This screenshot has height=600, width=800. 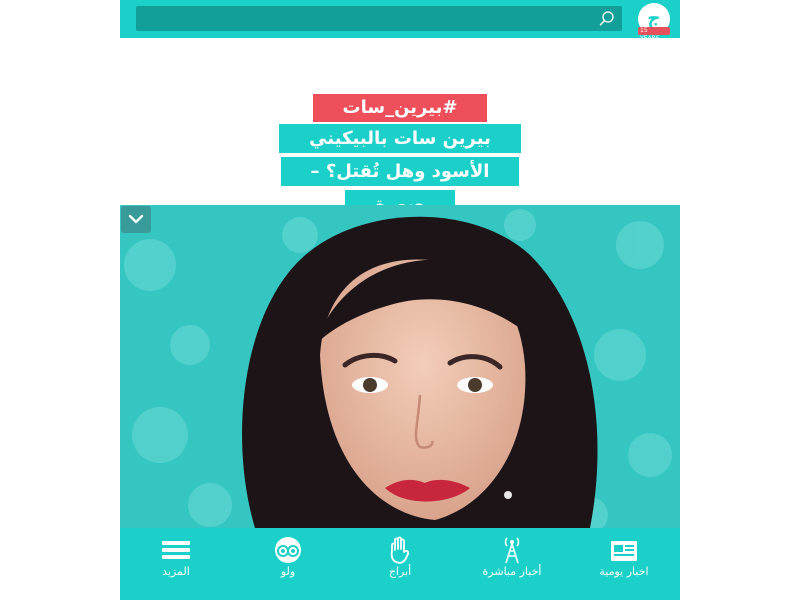 What do you see at coordinates (624, 571) in the screenshot?
I see `nav-label-daily-news: اخبار يومية` at bounding box center [624, 571].